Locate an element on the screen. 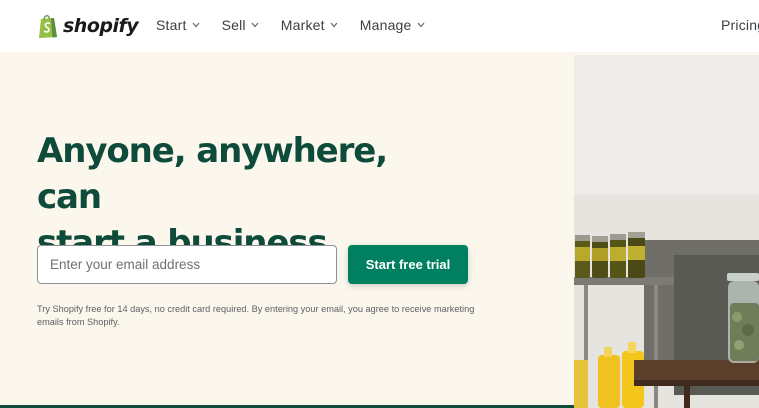  nav-item-market: Market is located at coordinates (309, 25).